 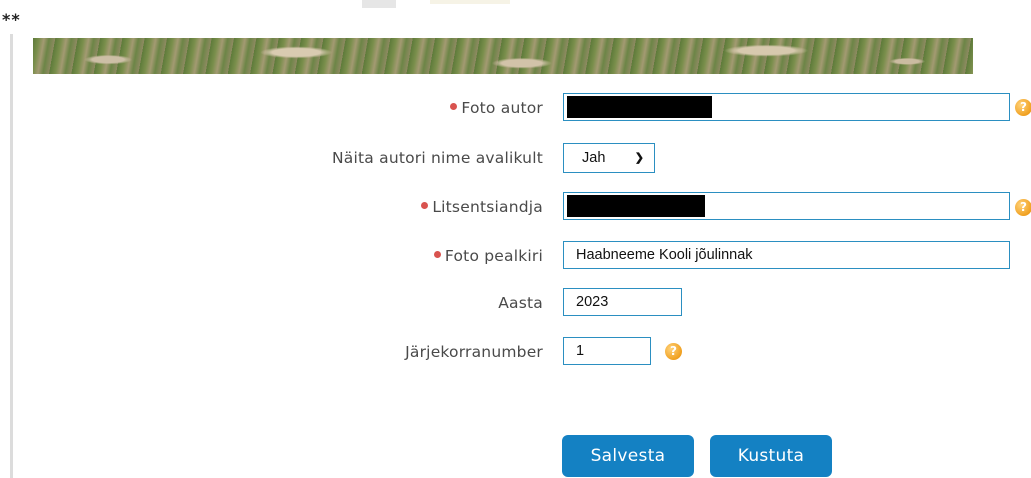 What do you see at coordinates (379, 4) in the screenshot?
I see `top-fragment` at bounding box center [379, 4].